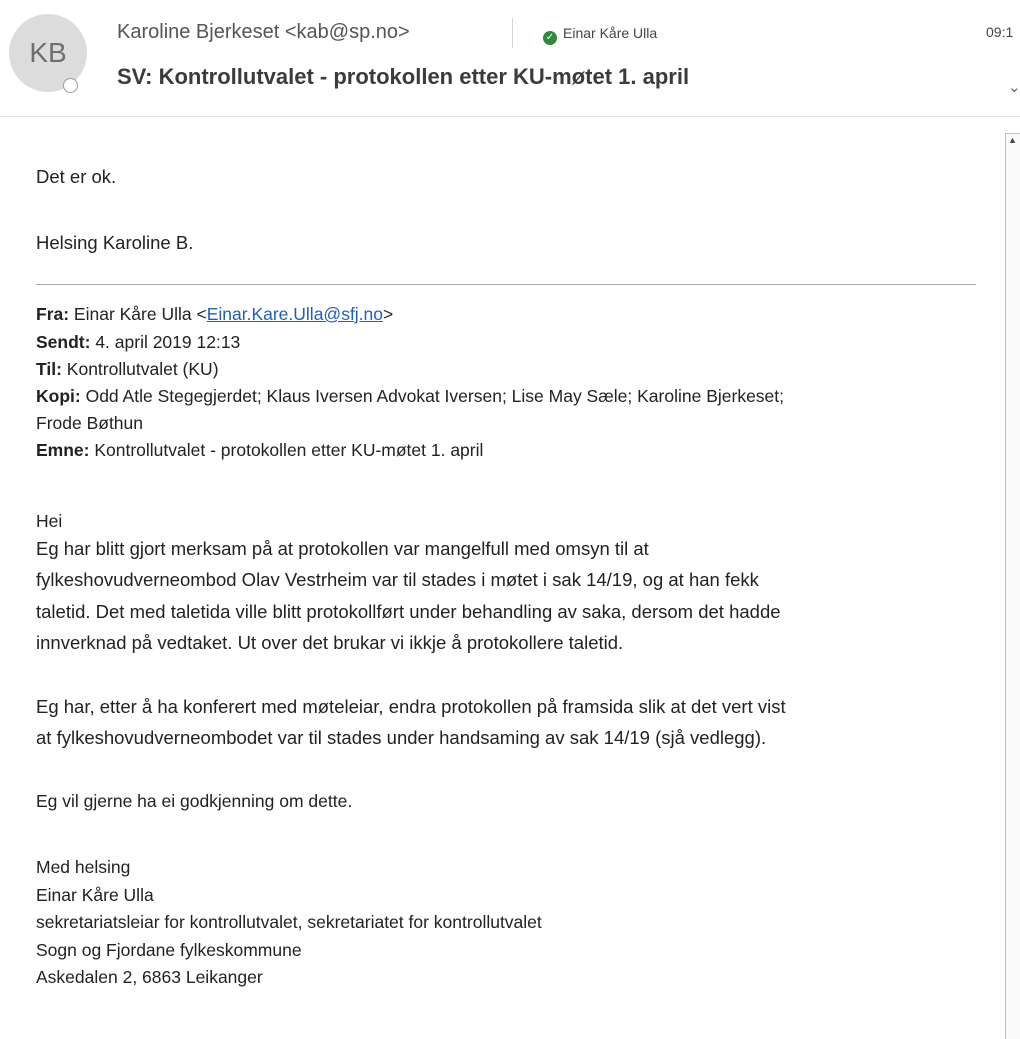  I want to click on signature-line: Einar Kåre Ulla, so click(95, 895).